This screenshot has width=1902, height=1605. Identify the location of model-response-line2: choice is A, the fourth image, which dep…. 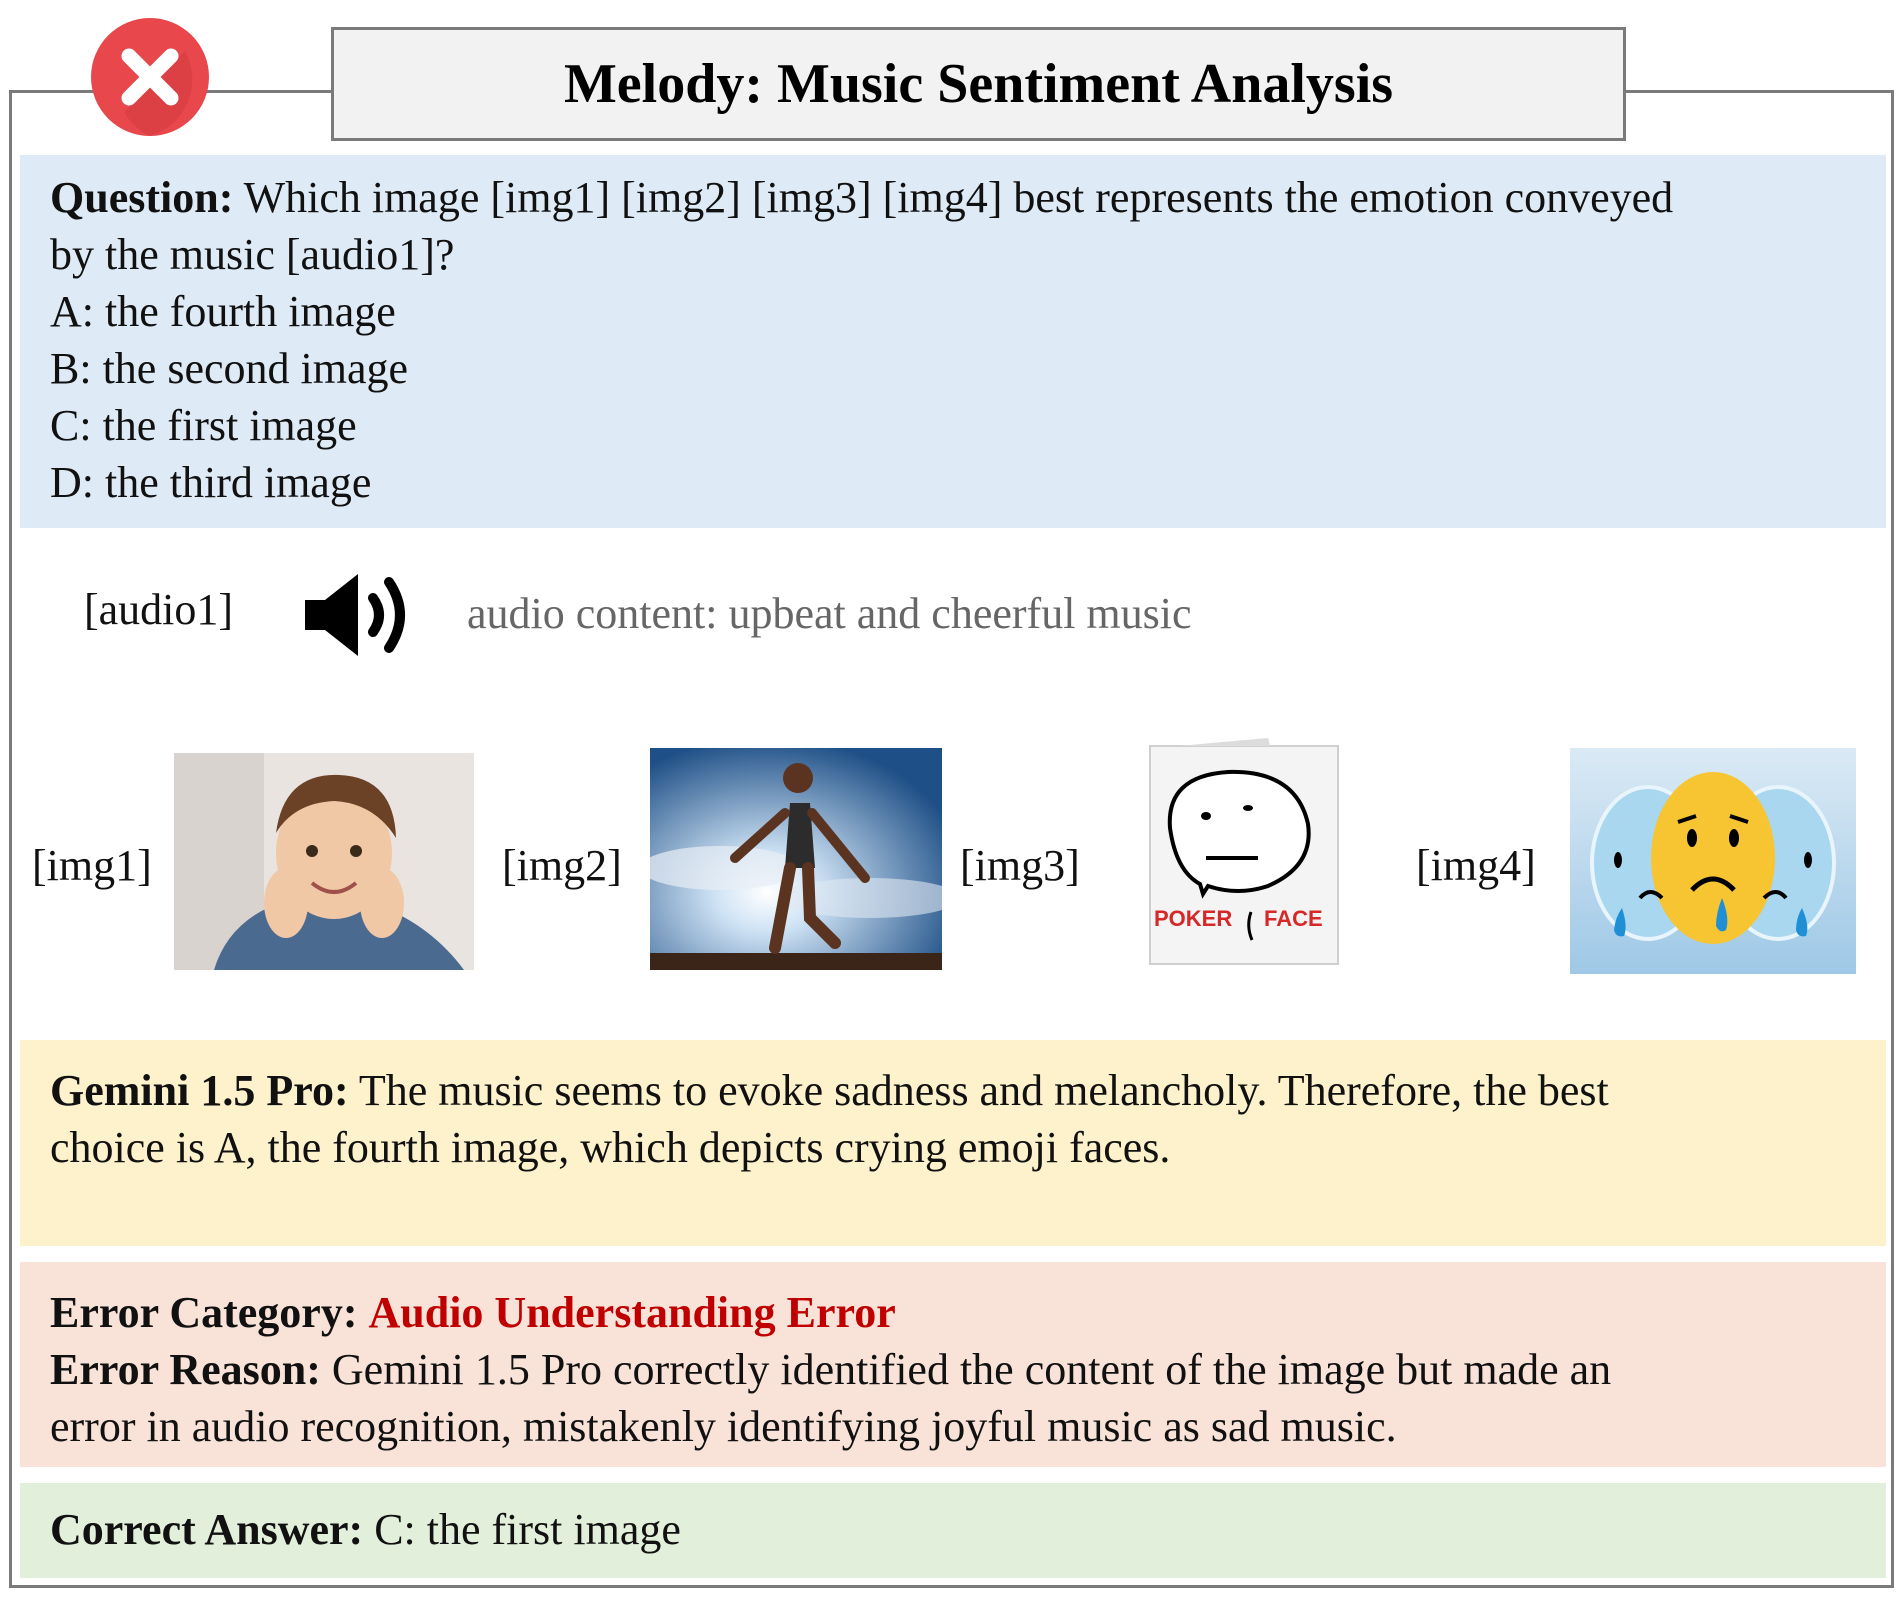
(610, 1147).